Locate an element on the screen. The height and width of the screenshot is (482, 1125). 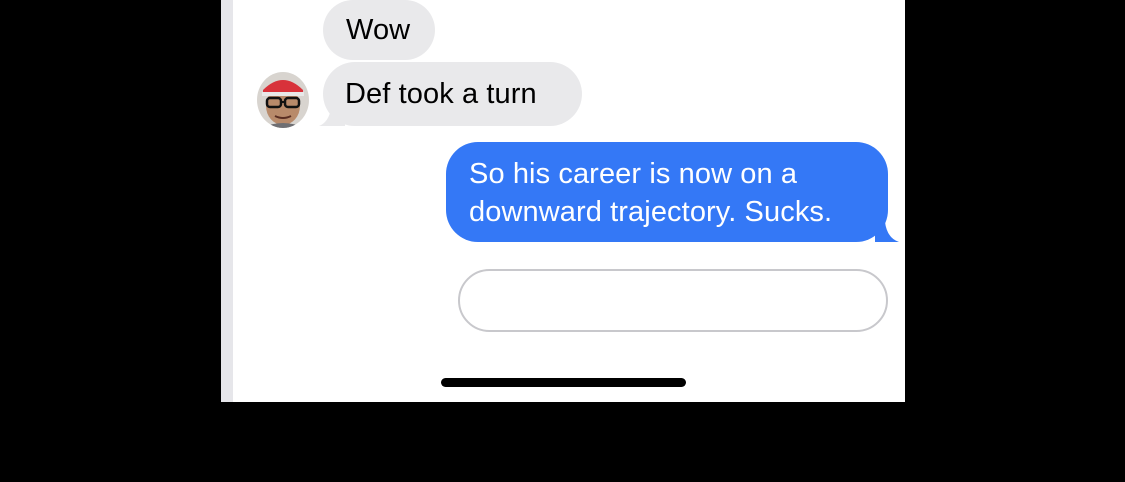
bubble-tail-outgoing is located at coordinates (887, 231).